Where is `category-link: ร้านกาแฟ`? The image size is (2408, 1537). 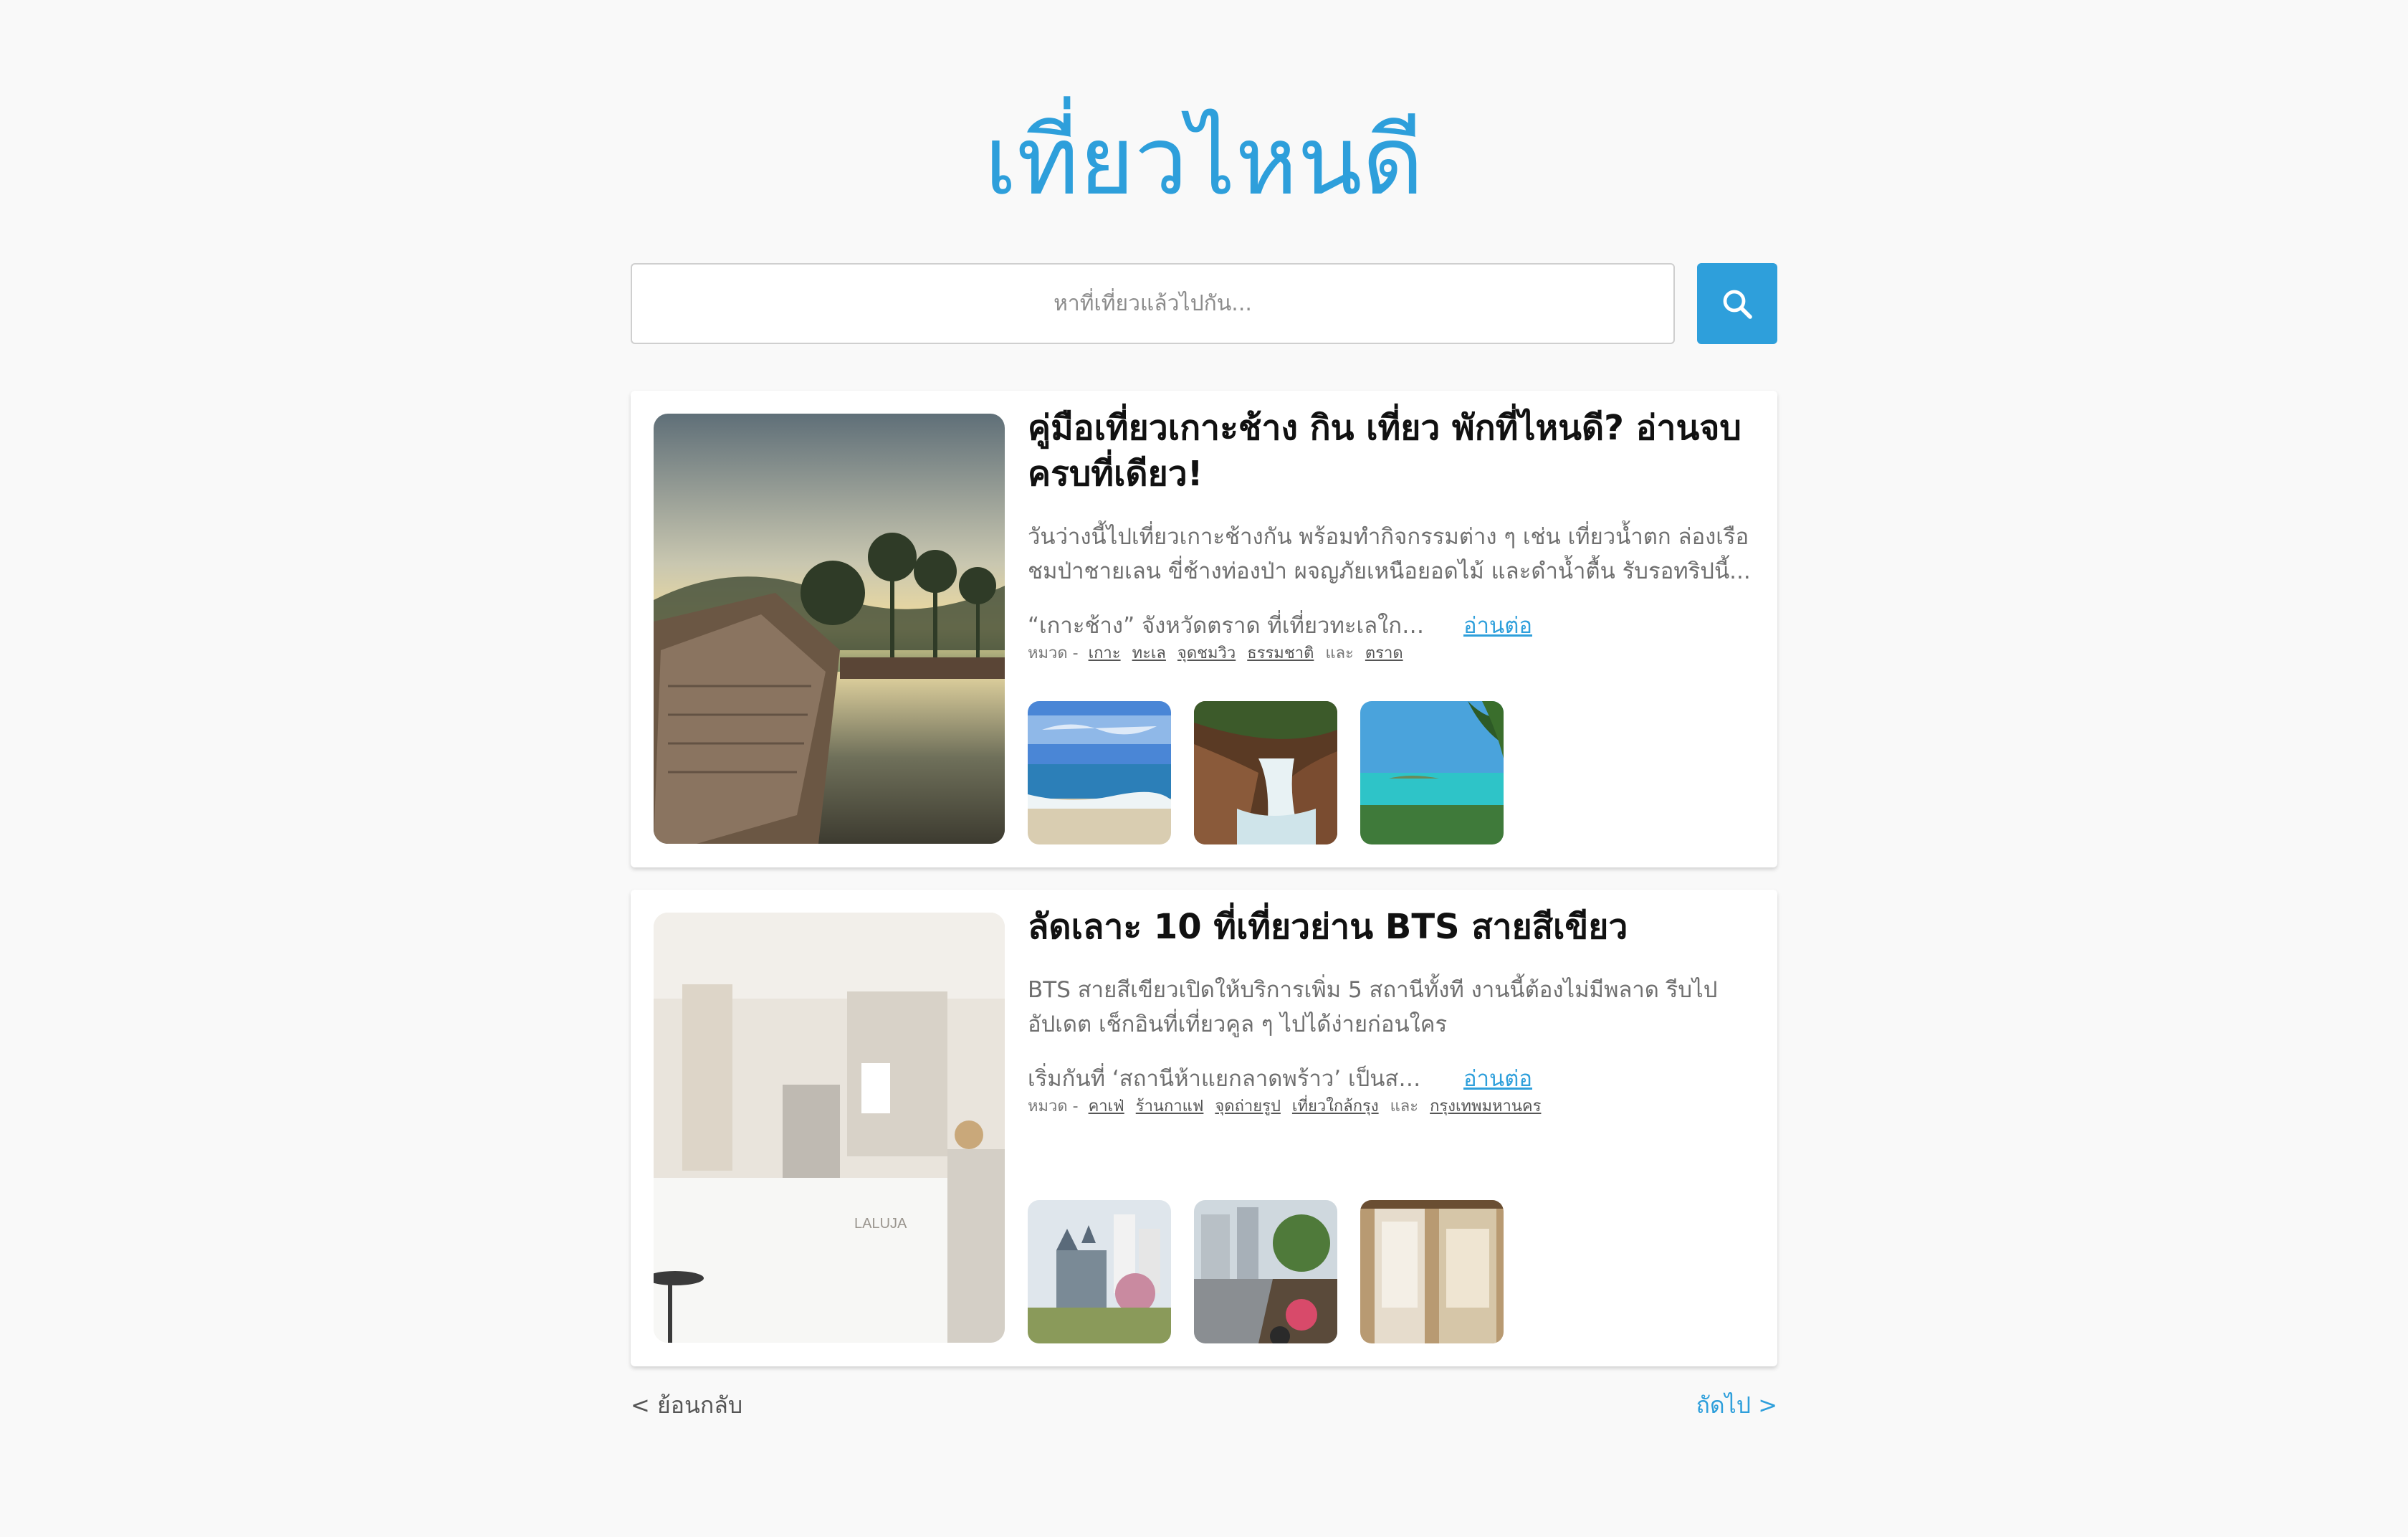 category-link: ร้านกาแฟ is located at coordinates (1170, 1107).